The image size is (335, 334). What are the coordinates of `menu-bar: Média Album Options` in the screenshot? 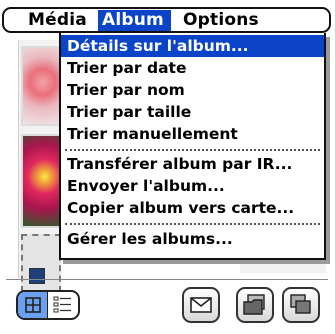 It's located at (166, 20).